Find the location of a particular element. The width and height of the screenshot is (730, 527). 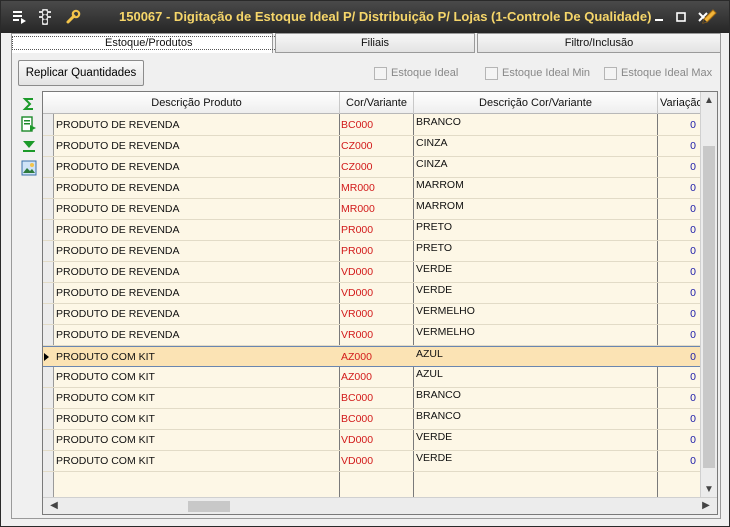

horizontal-scrollbar: ◀ ▶ is located at coordinates (380, 505).